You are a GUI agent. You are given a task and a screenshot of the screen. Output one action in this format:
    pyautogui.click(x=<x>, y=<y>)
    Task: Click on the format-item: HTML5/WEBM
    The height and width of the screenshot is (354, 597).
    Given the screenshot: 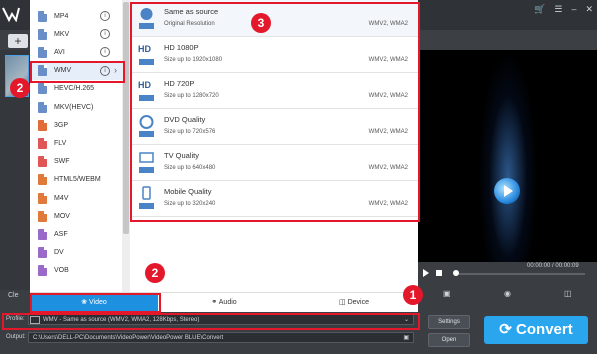 What is the action you would take?
    pyautogui.click(x=76, y=180)
    